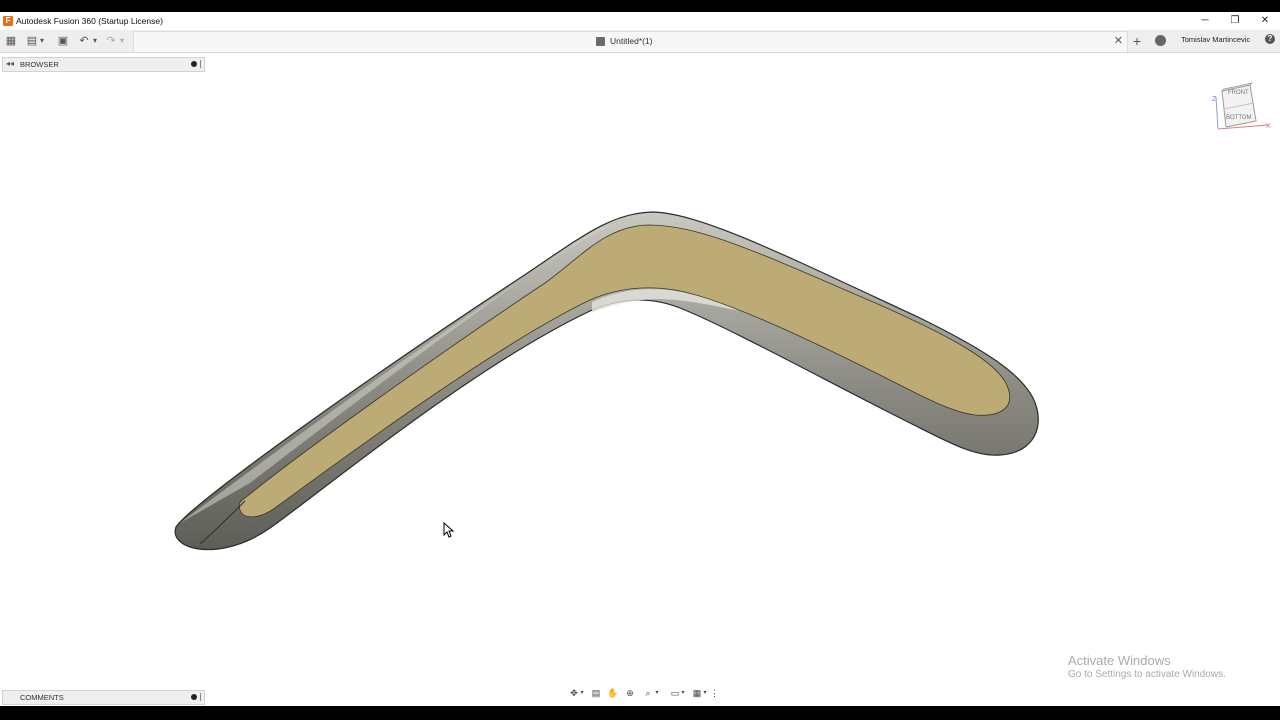 This screenshot has height=720, width=1280. What do you see at coordinates (596, 693) in the screenshot?
I see `look-at-icon: ▤` at bounding box center [596, 693].